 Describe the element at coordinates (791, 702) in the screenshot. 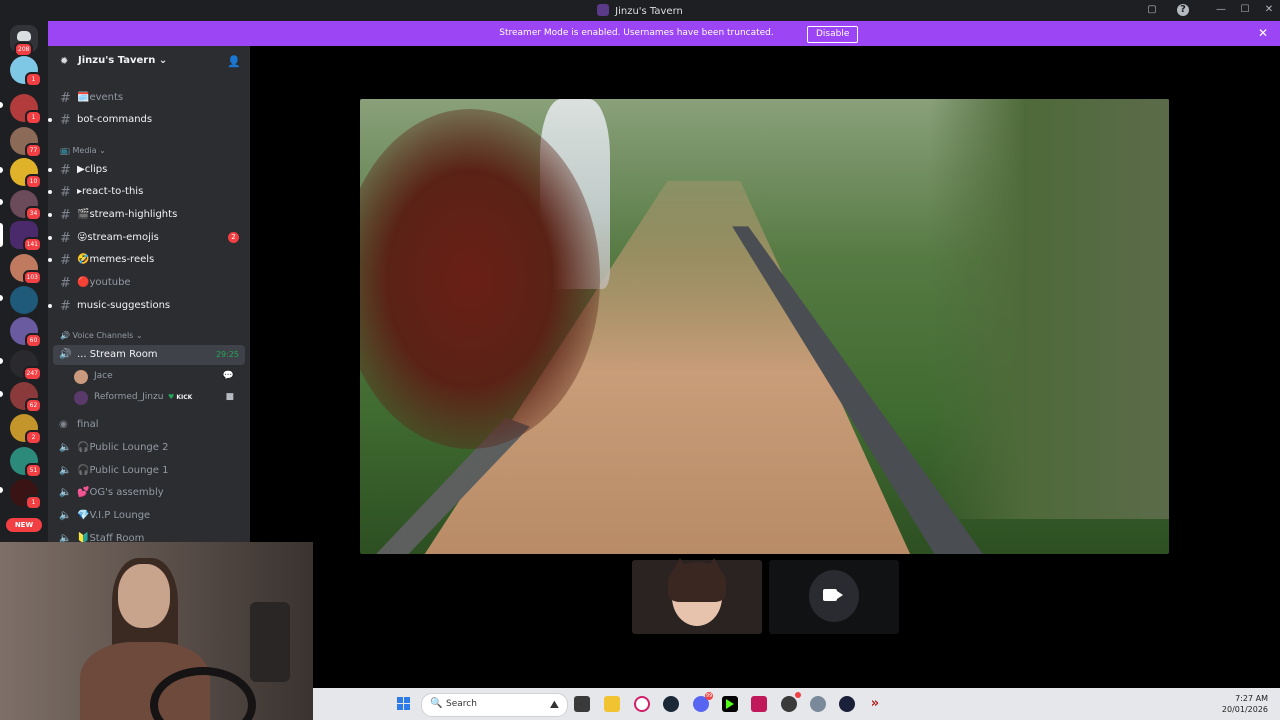

I see `obs-icon` at that location.